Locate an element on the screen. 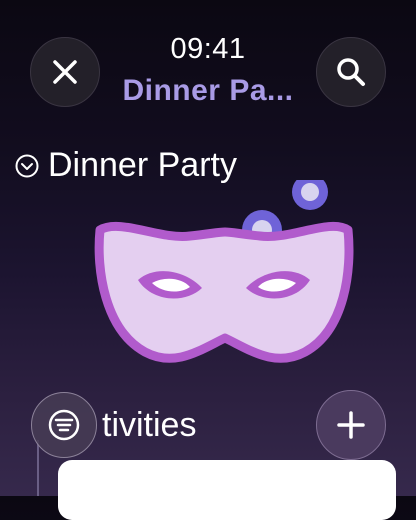 Image resolution: width=416 pixels, height=520 pixels. search-icon is located at coordinates (351, 72).